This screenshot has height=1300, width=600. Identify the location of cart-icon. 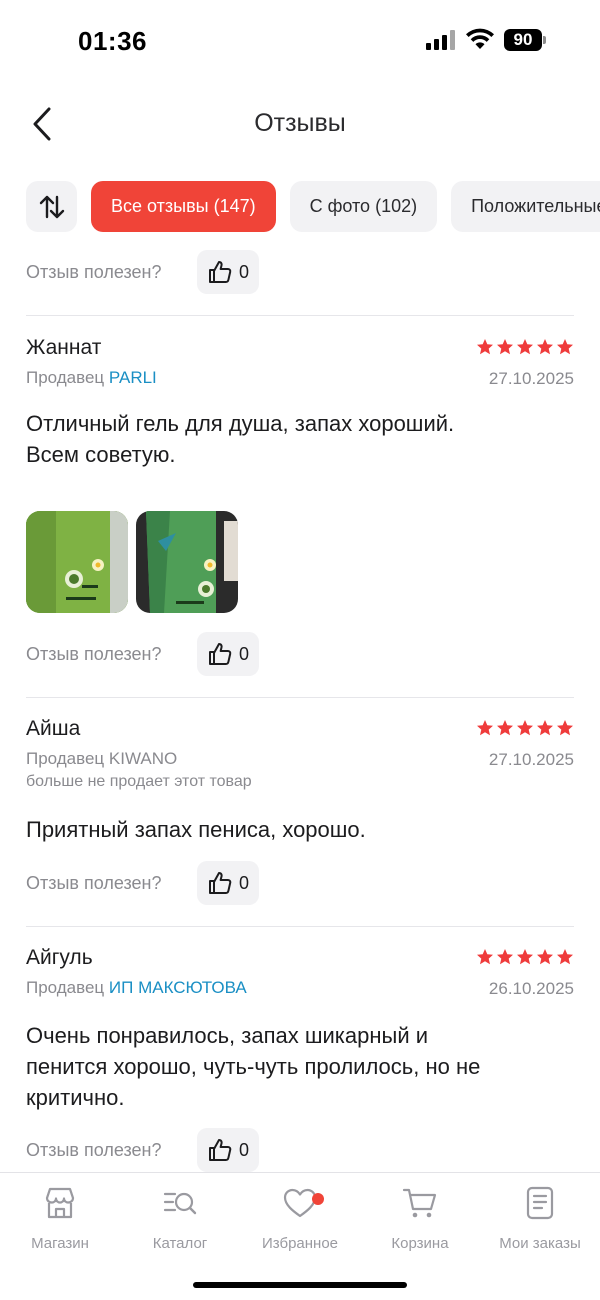
(419, 1203).